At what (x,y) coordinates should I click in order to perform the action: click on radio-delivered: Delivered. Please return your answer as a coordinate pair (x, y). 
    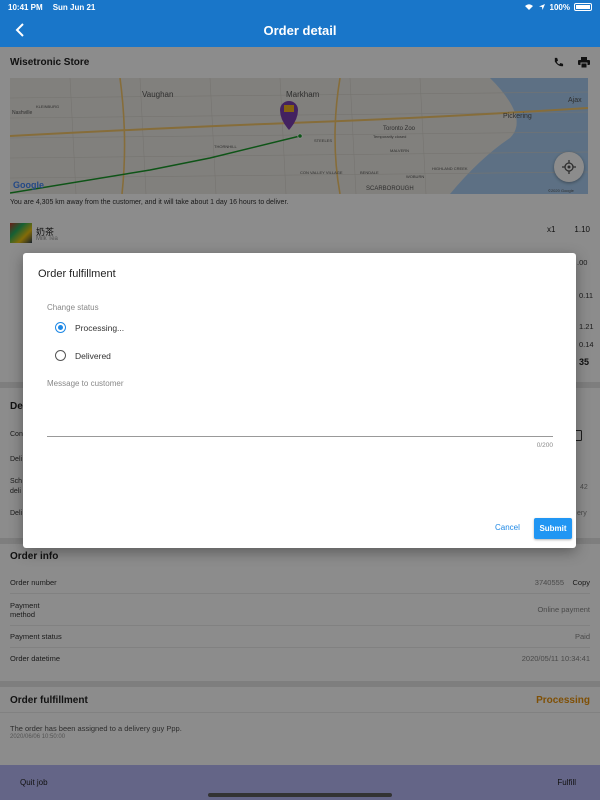
    Looking at the image, I should click on (83, 355).